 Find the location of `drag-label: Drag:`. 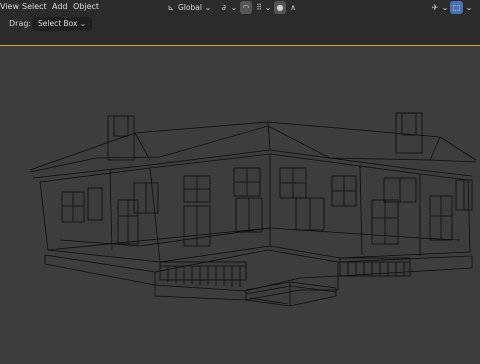

drag-label: Drag: is located at coordinates (20, 23).